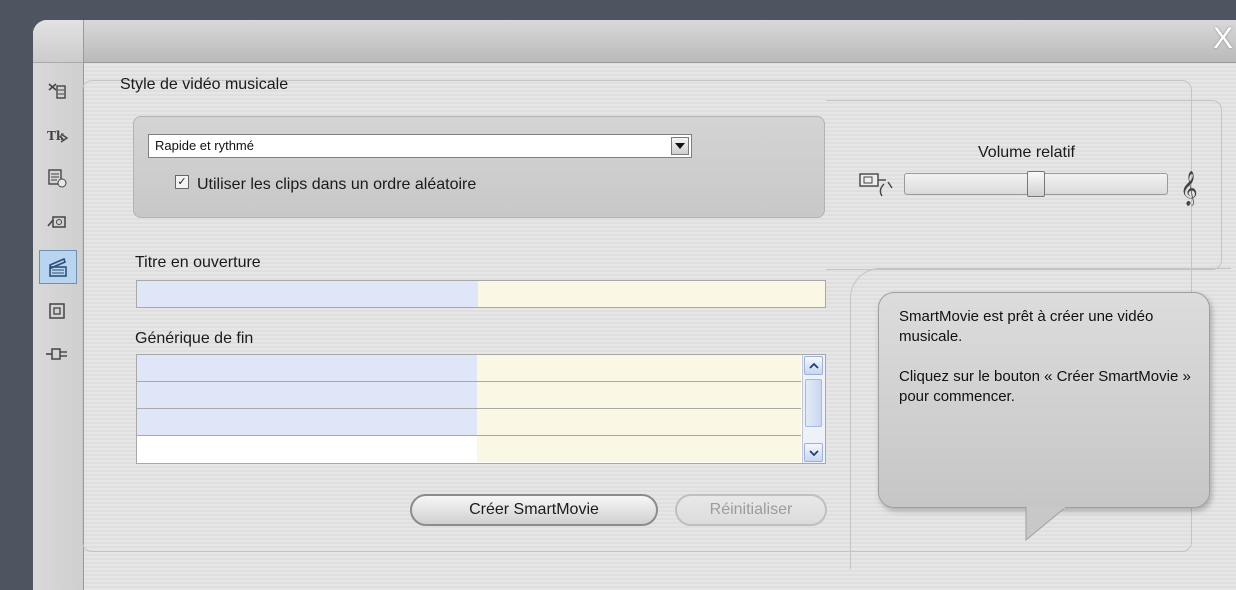  I want to click on edit-icon, so click(57, 91).